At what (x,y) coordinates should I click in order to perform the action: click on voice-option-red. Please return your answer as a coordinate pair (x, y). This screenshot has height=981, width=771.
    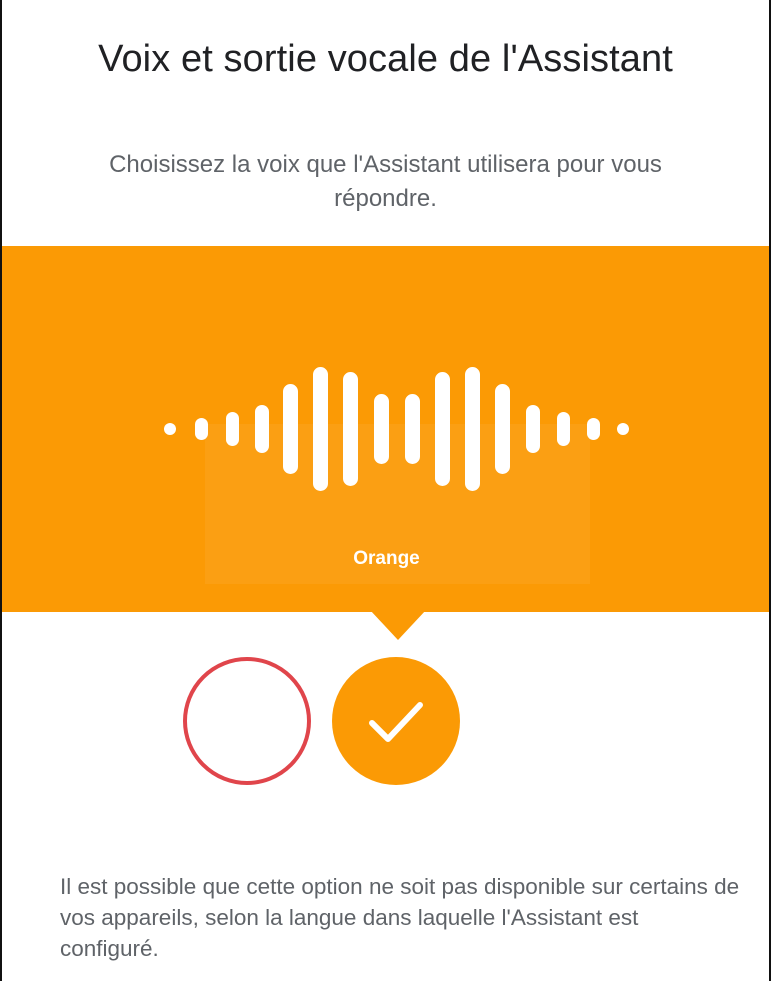
    Looking at the image, I should click on (247, 721).